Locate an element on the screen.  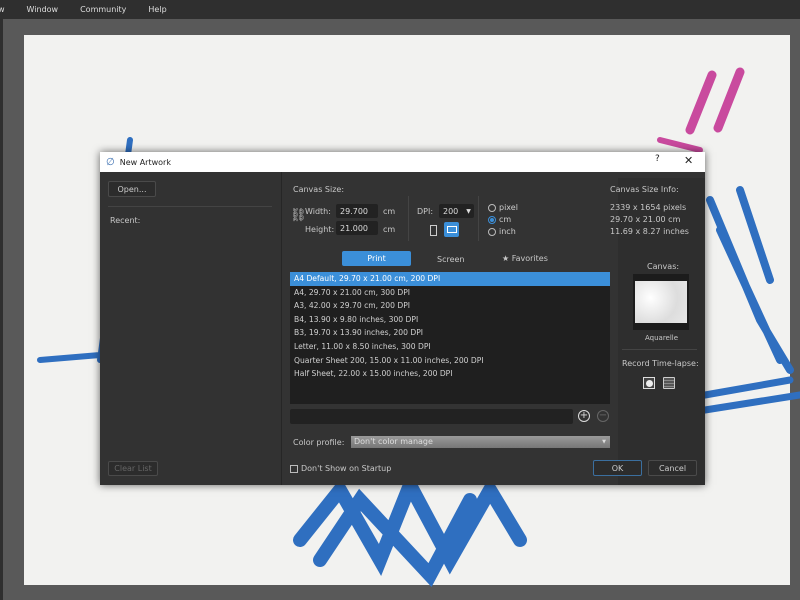
canvas-size-info-label: Canvas Size Info: is located at coordinates (644, 189).